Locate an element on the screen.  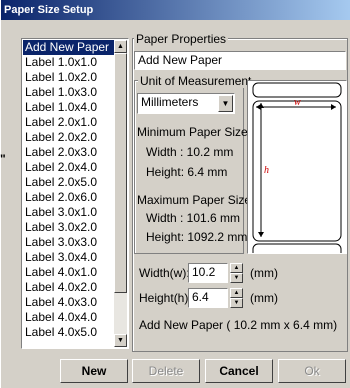
min-sizes-title: Minimum Paper Sizes: is located at coordinates (197, 132).